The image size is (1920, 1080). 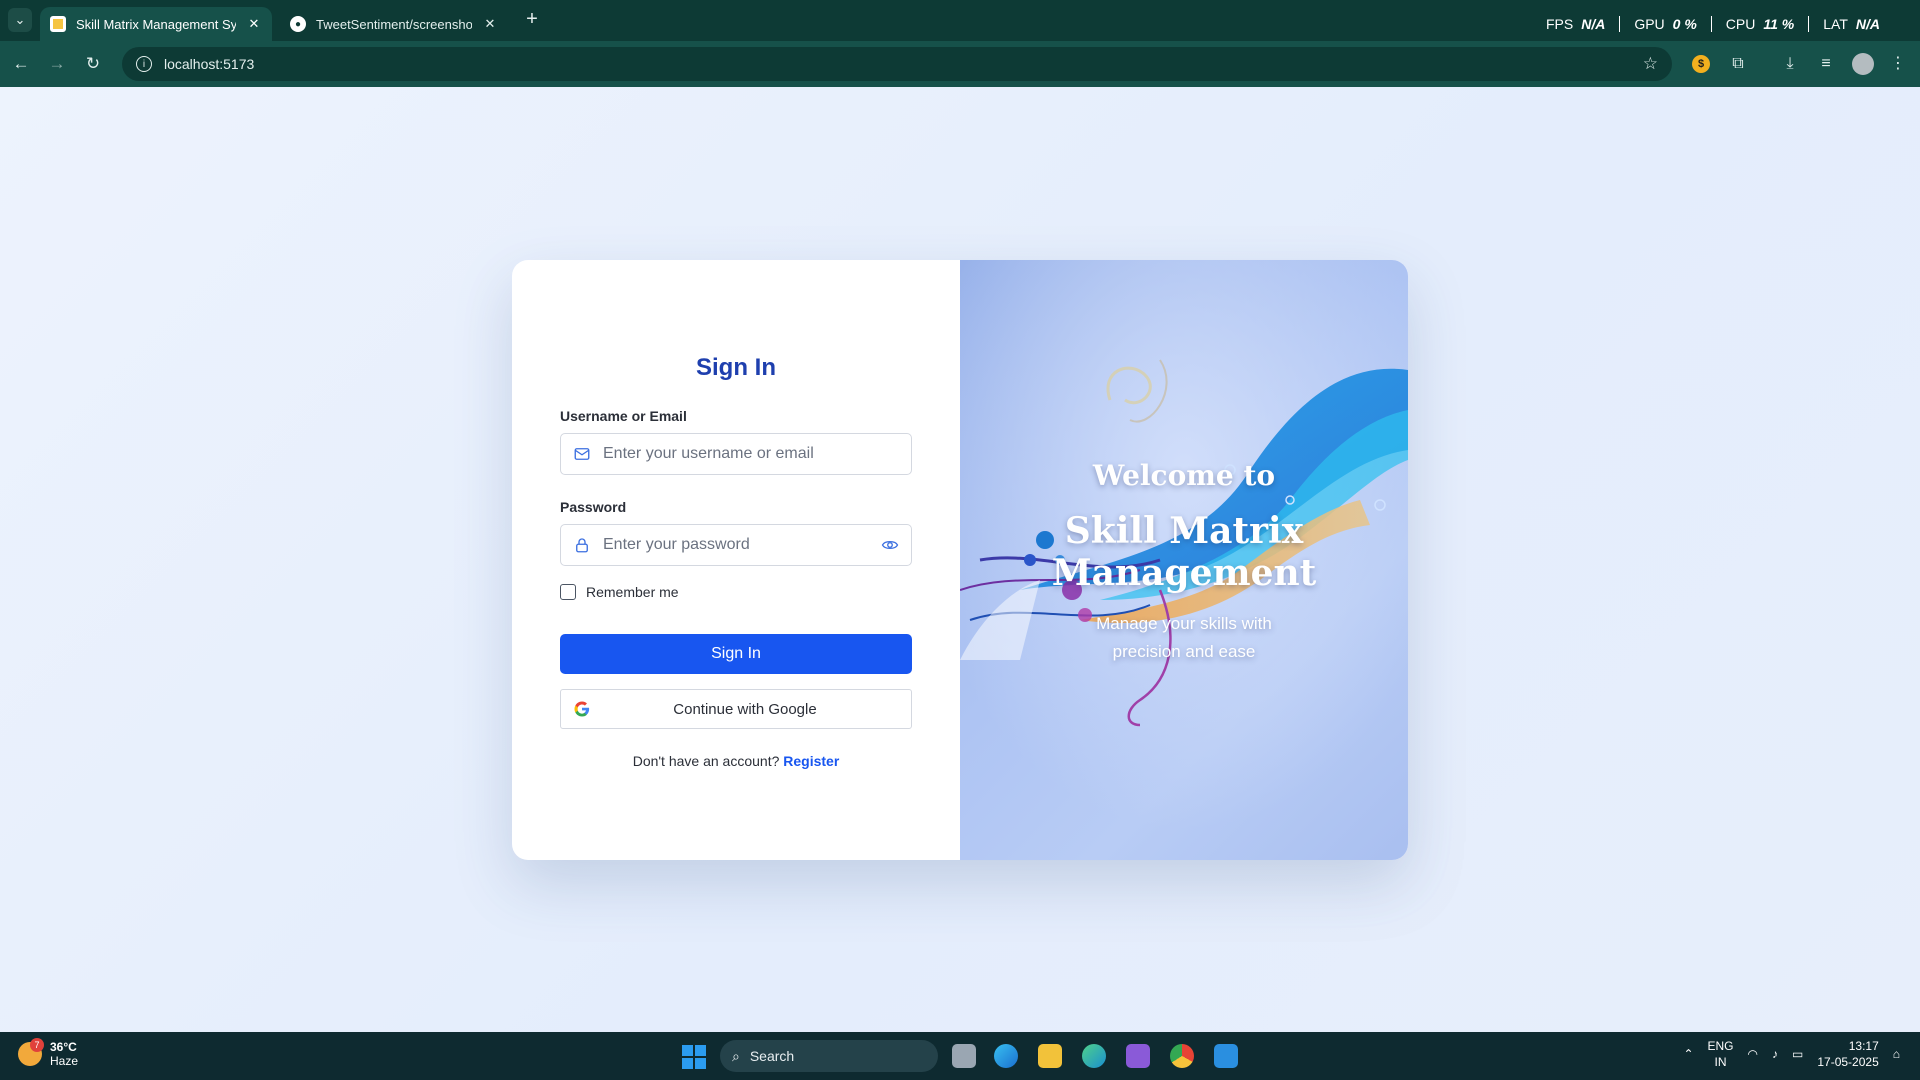 I want to click on tab-github-tweetsentiment: ● TweetSentiment/screenshots/Sc ✕, so click(x=394, y=24).